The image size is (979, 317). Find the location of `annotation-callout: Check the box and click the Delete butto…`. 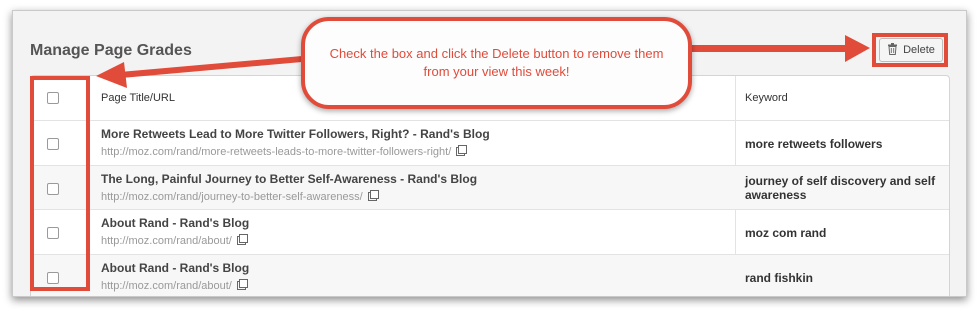

annotation-callout: Check the box and click the Delete butto… is located at coordinates (496, 63).